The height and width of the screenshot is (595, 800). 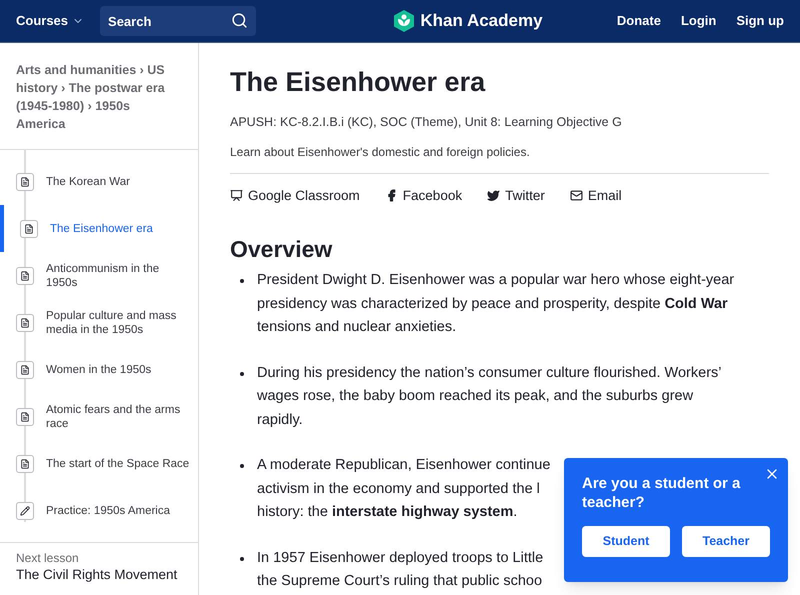 I want to click on header-link: Sign up, so click(x=760, y=21).